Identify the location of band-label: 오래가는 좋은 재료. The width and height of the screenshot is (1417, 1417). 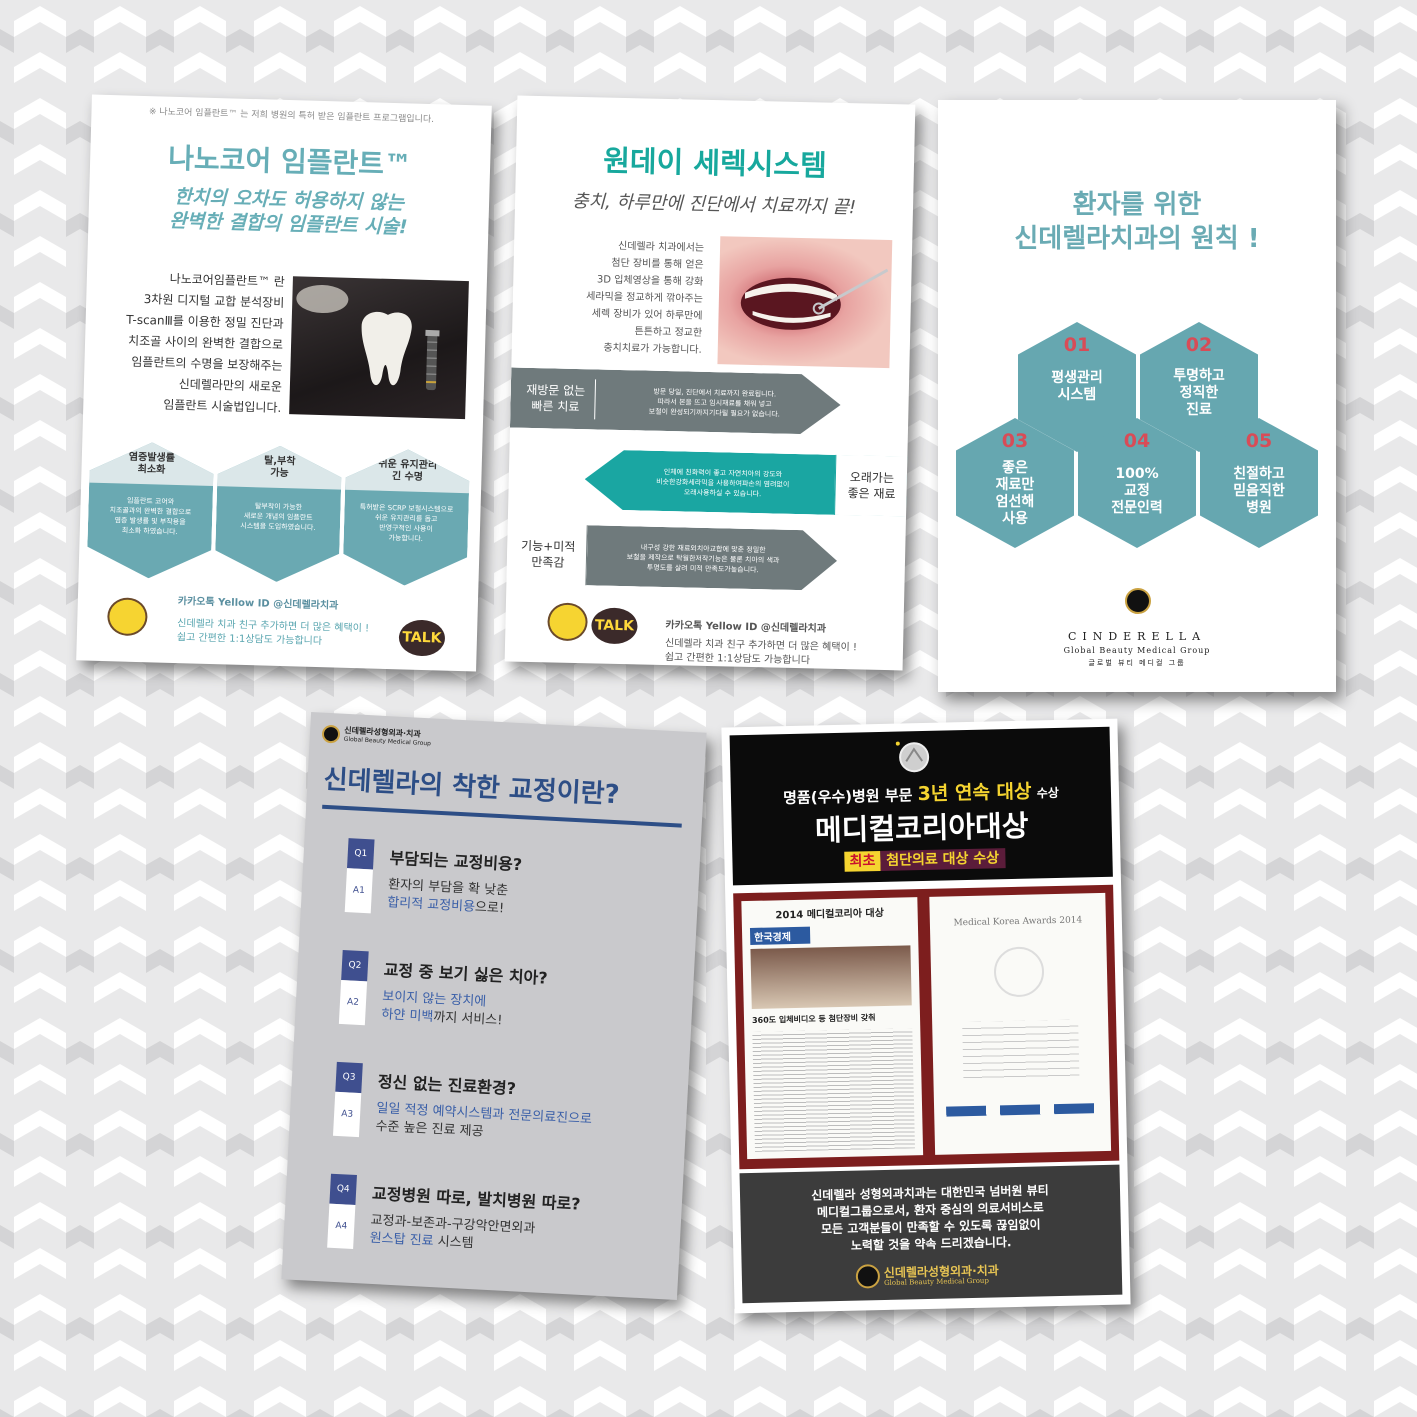
(871, 485).